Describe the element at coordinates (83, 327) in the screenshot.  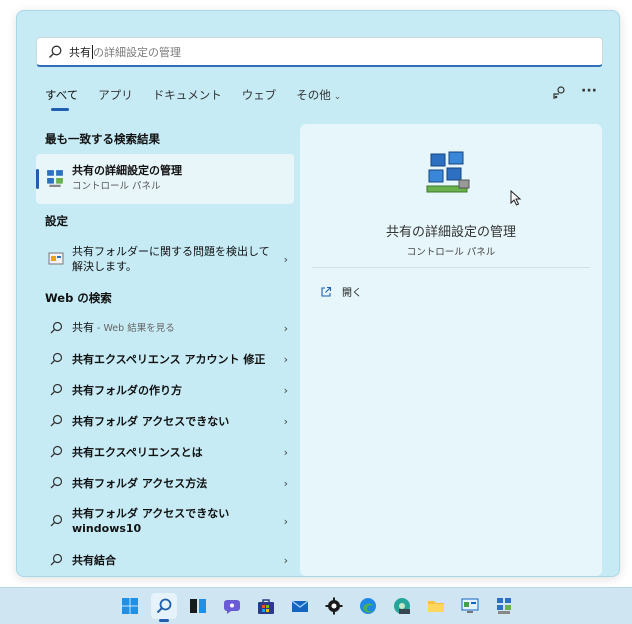
I see `web-result-term: 共有` at that location.